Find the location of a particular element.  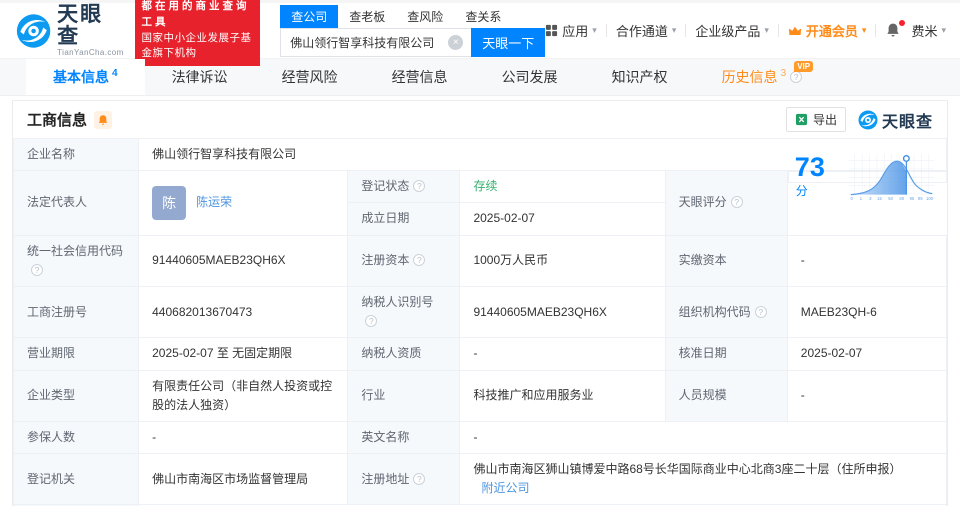

value-taxpayer-quality: - is located at coordinates (562, 354).